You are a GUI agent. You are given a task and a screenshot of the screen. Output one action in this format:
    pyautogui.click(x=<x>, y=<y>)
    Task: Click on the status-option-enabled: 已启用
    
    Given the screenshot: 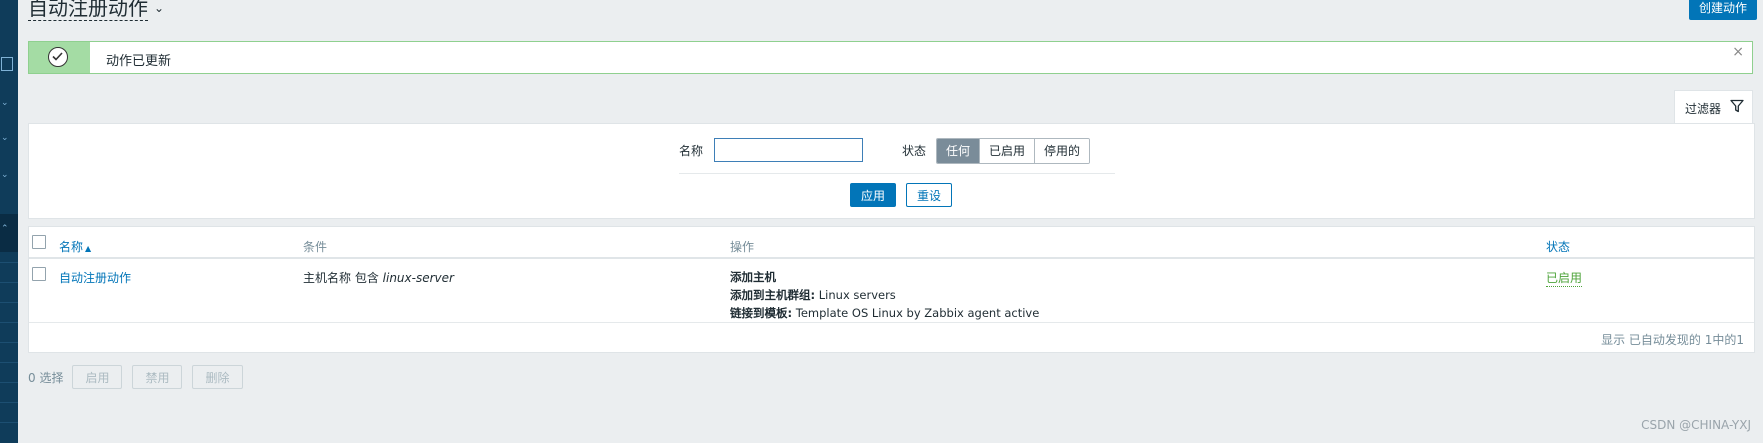 What is the action you would take?
    pyautogui.click(x=1007, y=151)
    